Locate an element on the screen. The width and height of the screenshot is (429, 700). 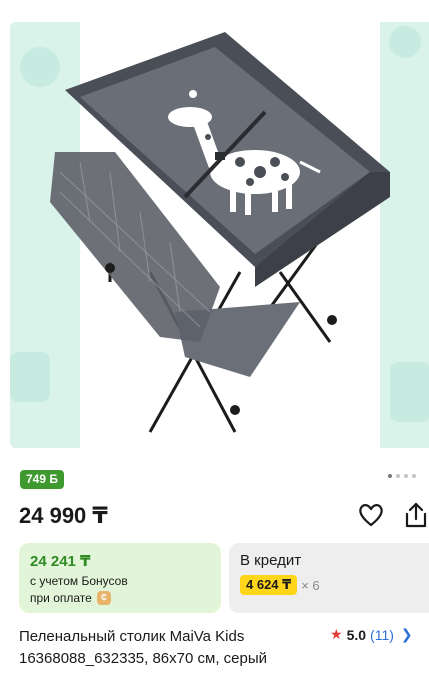
bonus-points-badge: 749 Б is located at coordinates (42, 479).